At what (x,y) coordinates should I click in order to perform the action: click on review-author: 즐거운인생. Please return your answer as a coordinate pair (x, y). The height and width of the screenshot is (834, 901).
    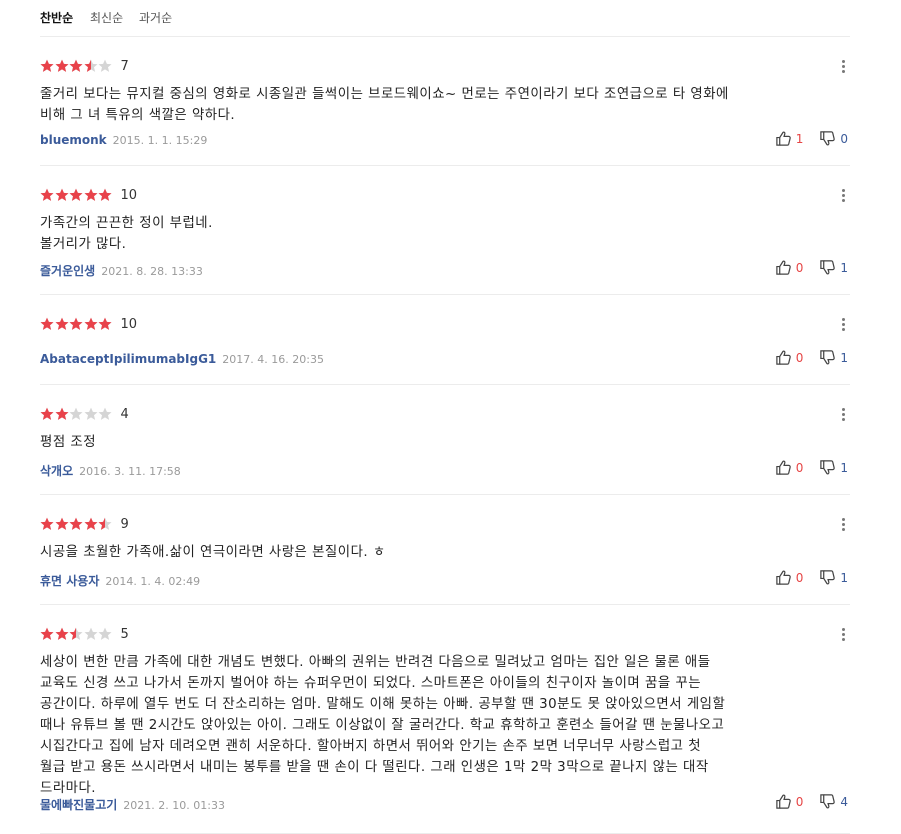
    Looking at the image, I should click on (67, 271).